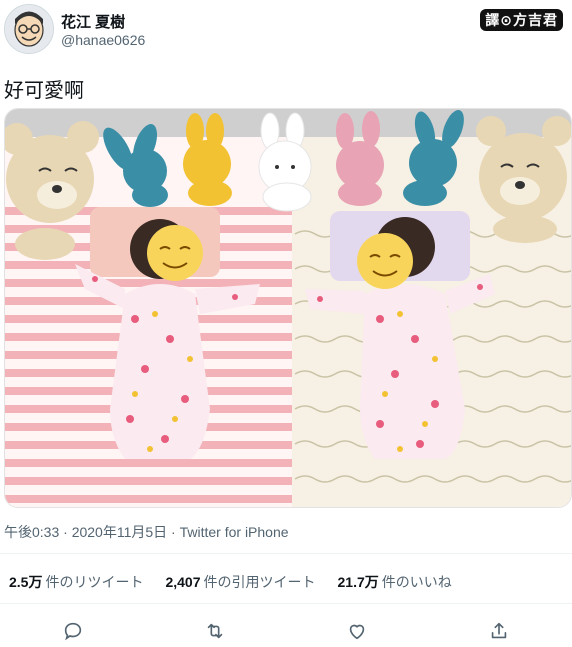 This screenshot has height=647, width=572. What do you see at coordinates (26, 582) in the screenshot?
I see `retweets-count: 2.5万` at bounding box center [26, 582].